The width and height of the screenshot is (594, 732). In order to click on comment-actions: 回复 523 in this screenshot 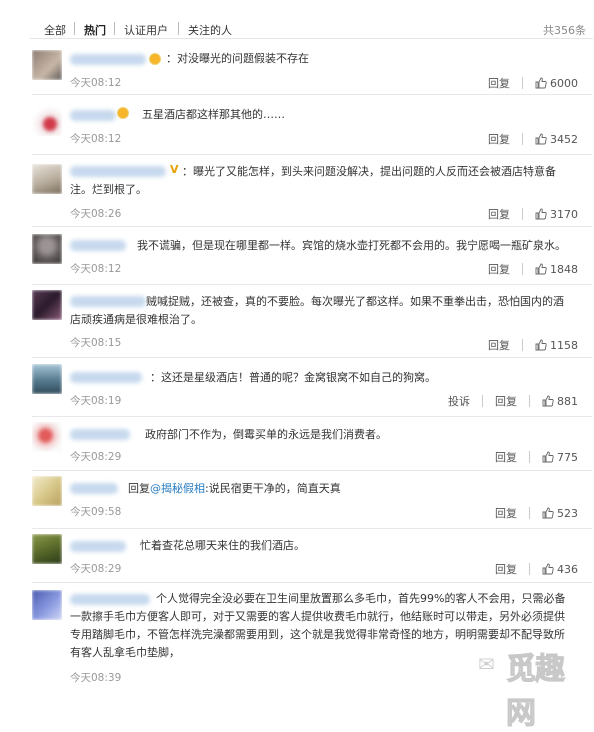, I will do `click(530, 513)`.